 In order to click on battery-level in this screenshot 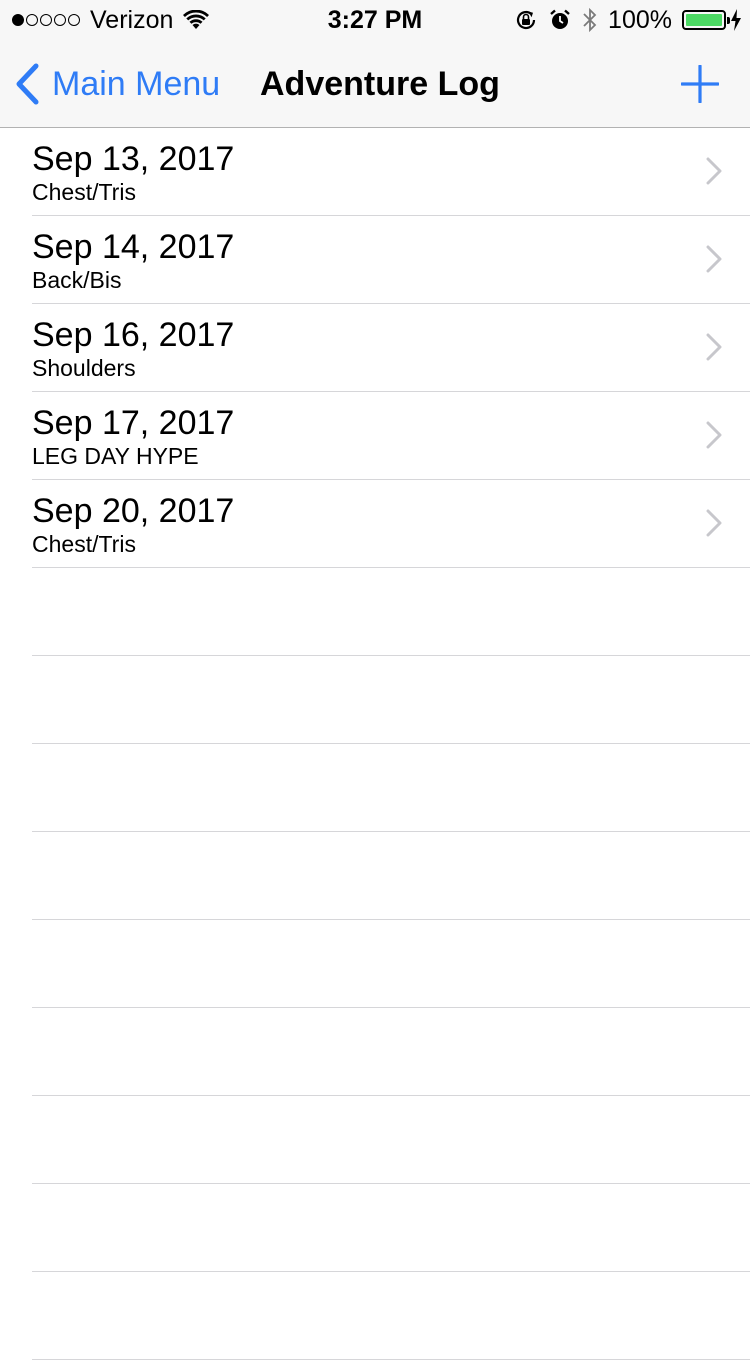, I will do `click(704, 20)`.